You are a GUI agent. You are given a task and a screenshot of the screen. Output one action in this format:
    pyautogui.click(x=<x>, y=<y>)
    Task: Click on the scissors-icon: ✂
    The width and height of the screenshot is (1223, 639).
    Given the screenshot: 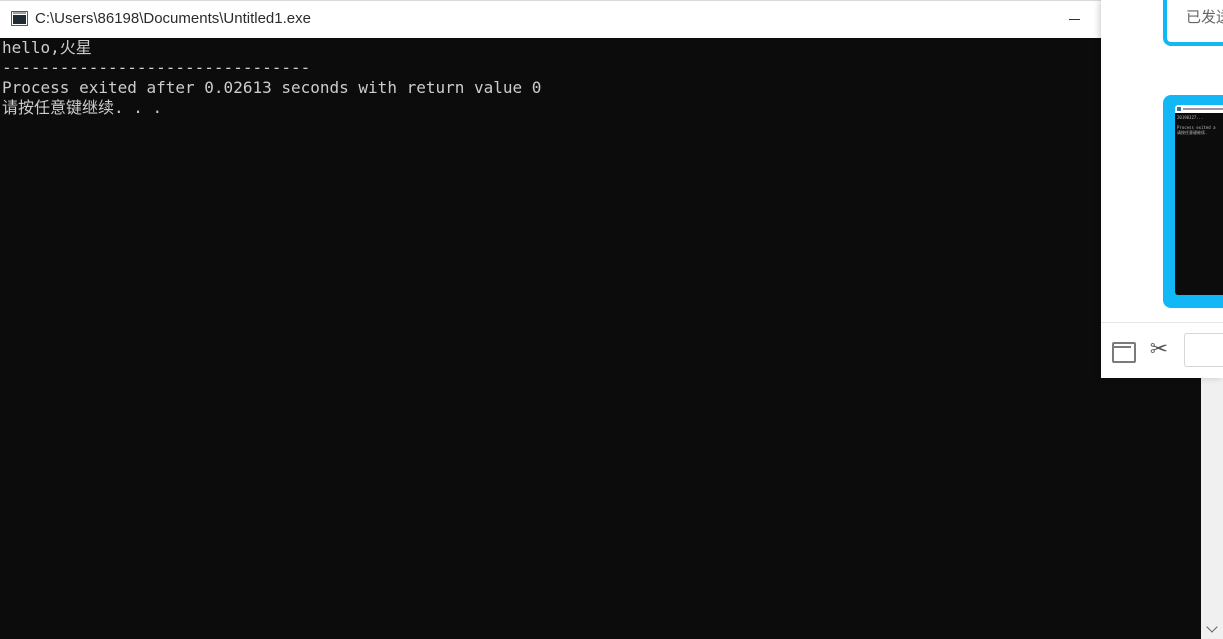 What is the action you would take?
    pyautogui.click(x=1159, y=350)
    